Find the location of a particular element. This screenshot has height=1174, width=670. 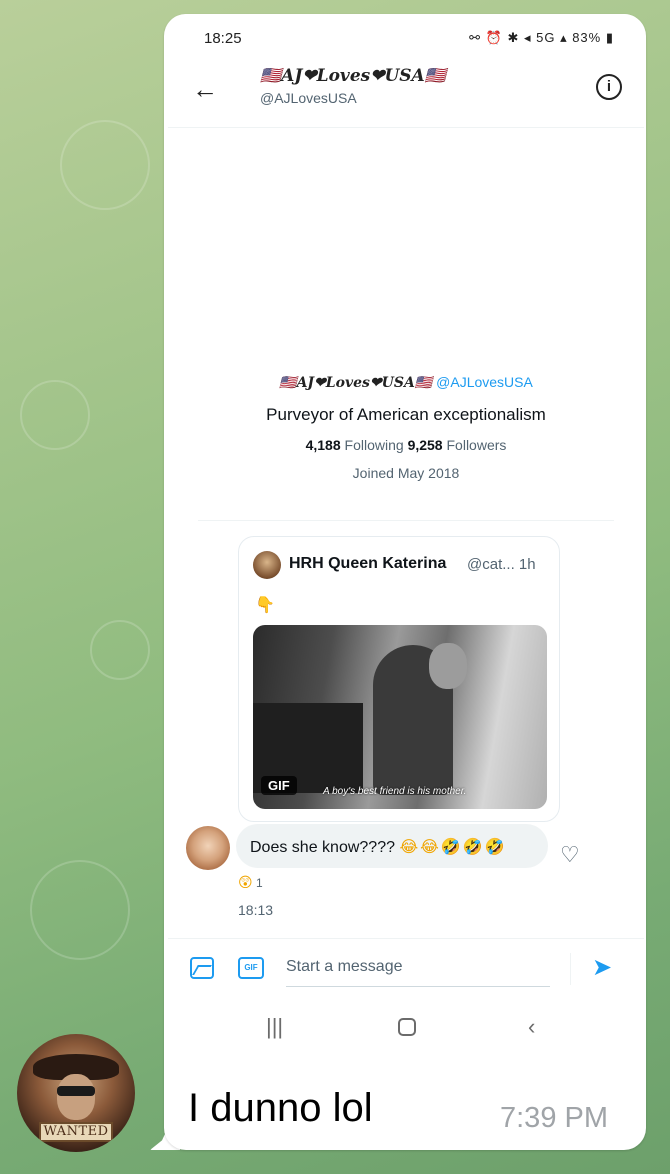

dm-message-emojis: 😂😂🤣🤣🤣 is located at coordinates (453, 847).